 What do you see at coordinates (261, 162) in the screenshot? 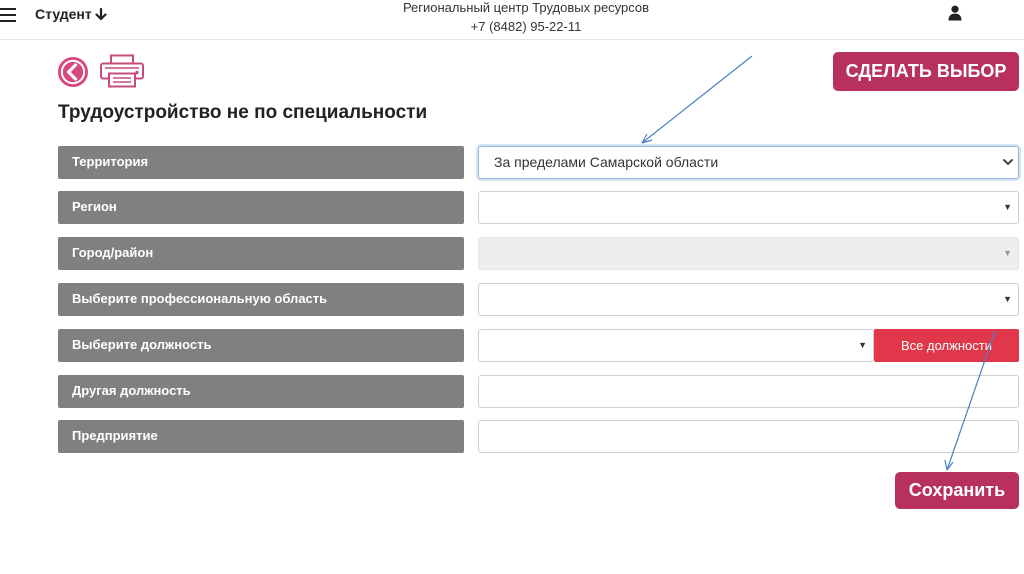
I see `territory-label: Территория` at bounding box center [261, 162].